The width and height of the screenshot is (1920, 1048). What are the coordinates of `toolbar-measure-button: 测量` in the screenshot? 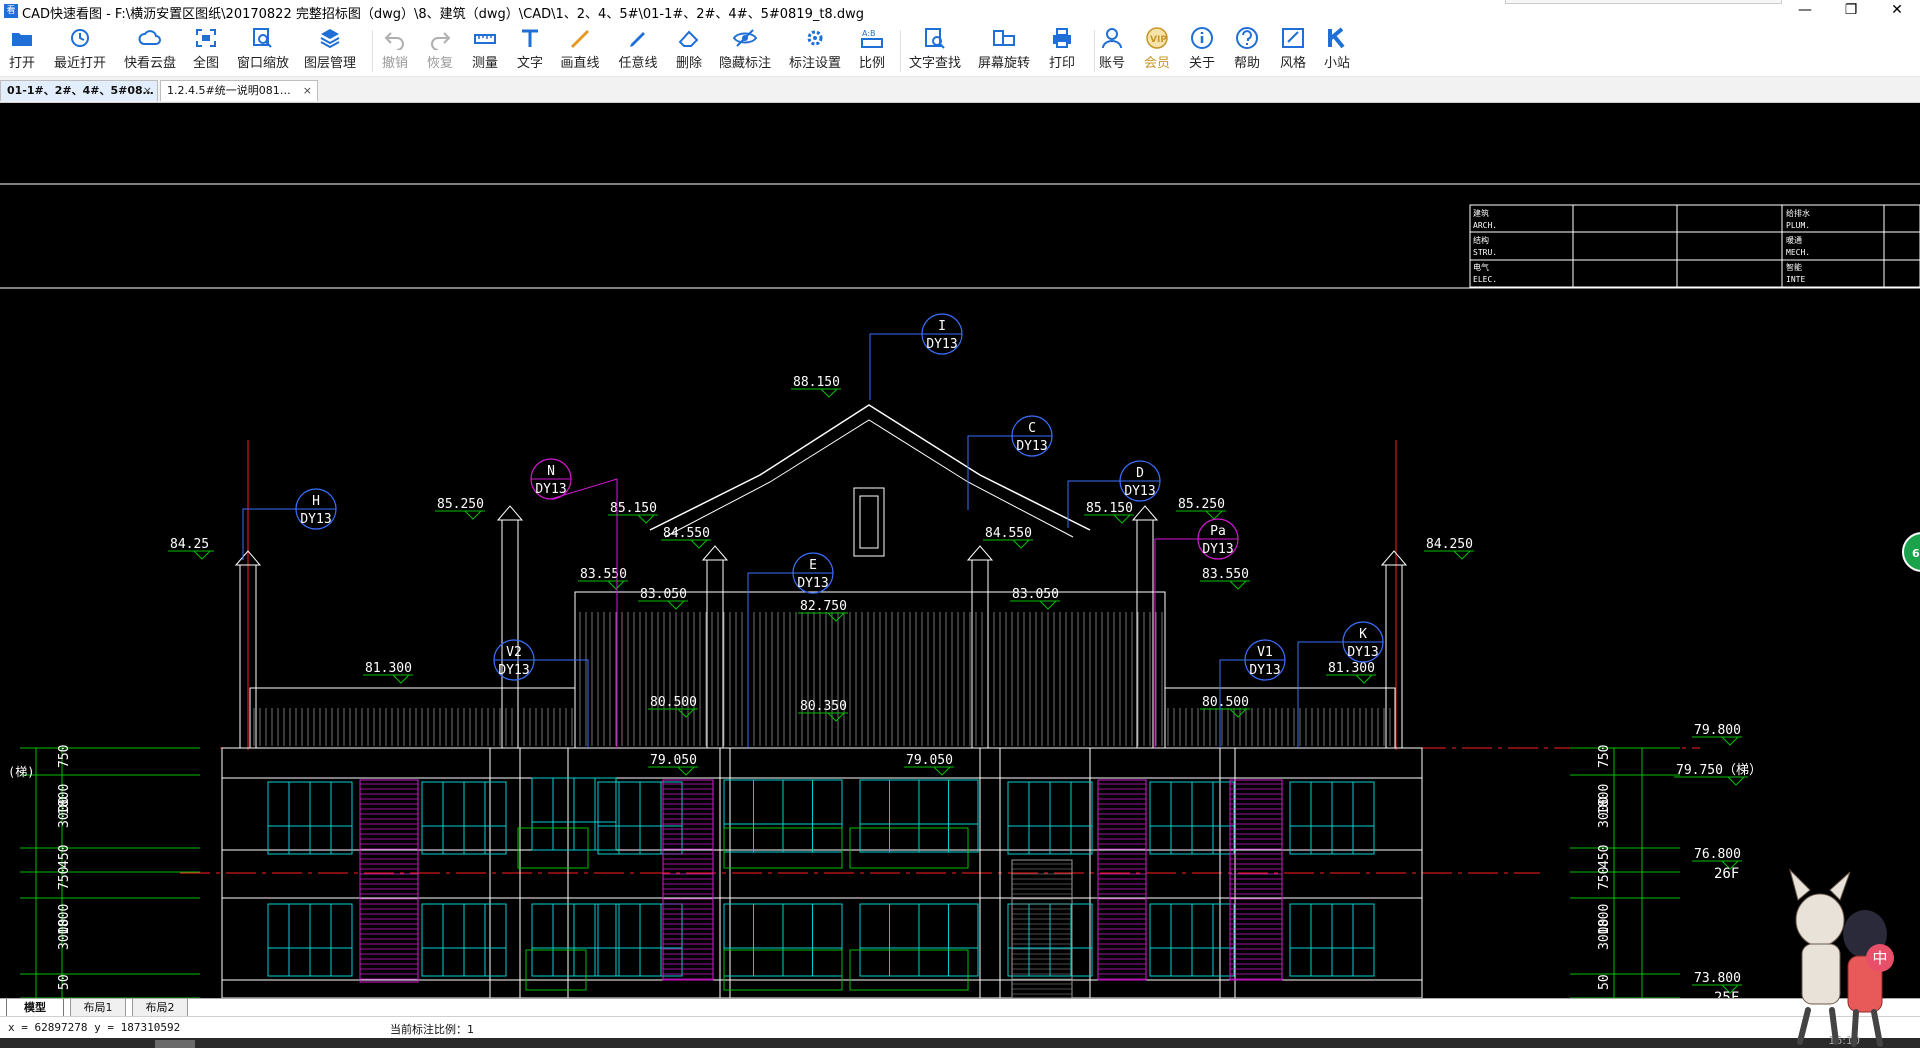 It's located at (485, 50).